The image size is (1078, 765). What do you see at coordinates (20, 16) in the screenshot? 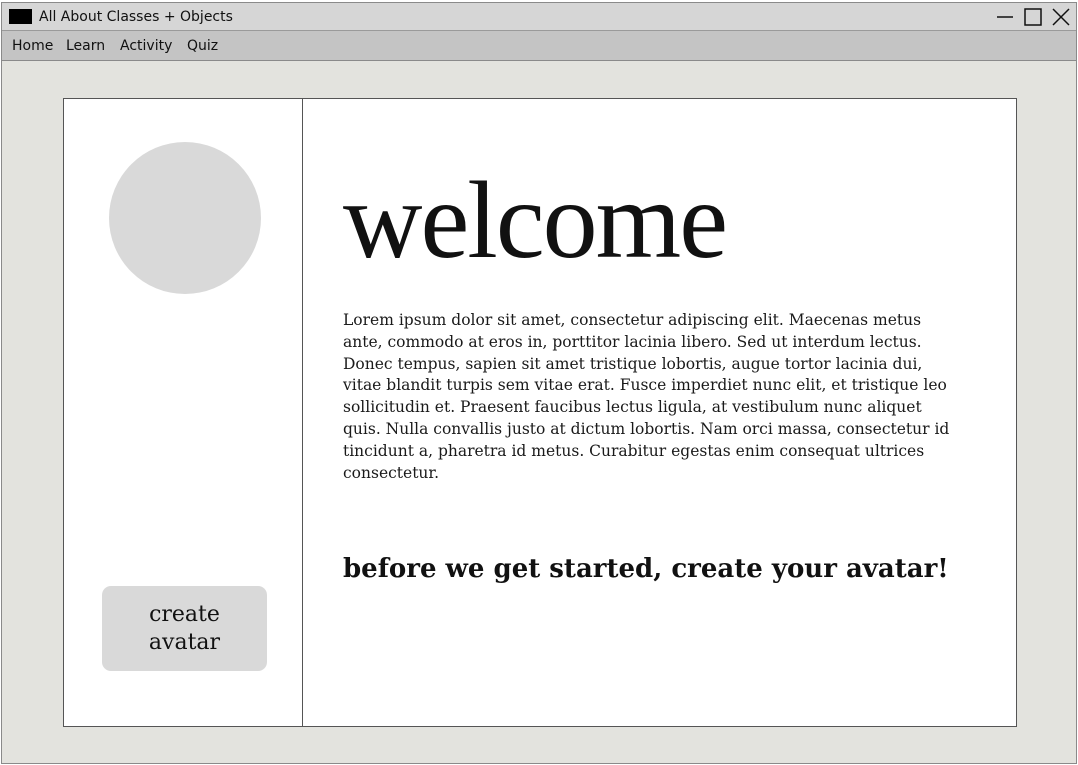
I see `app-icon` at bounding box center [20, 16].